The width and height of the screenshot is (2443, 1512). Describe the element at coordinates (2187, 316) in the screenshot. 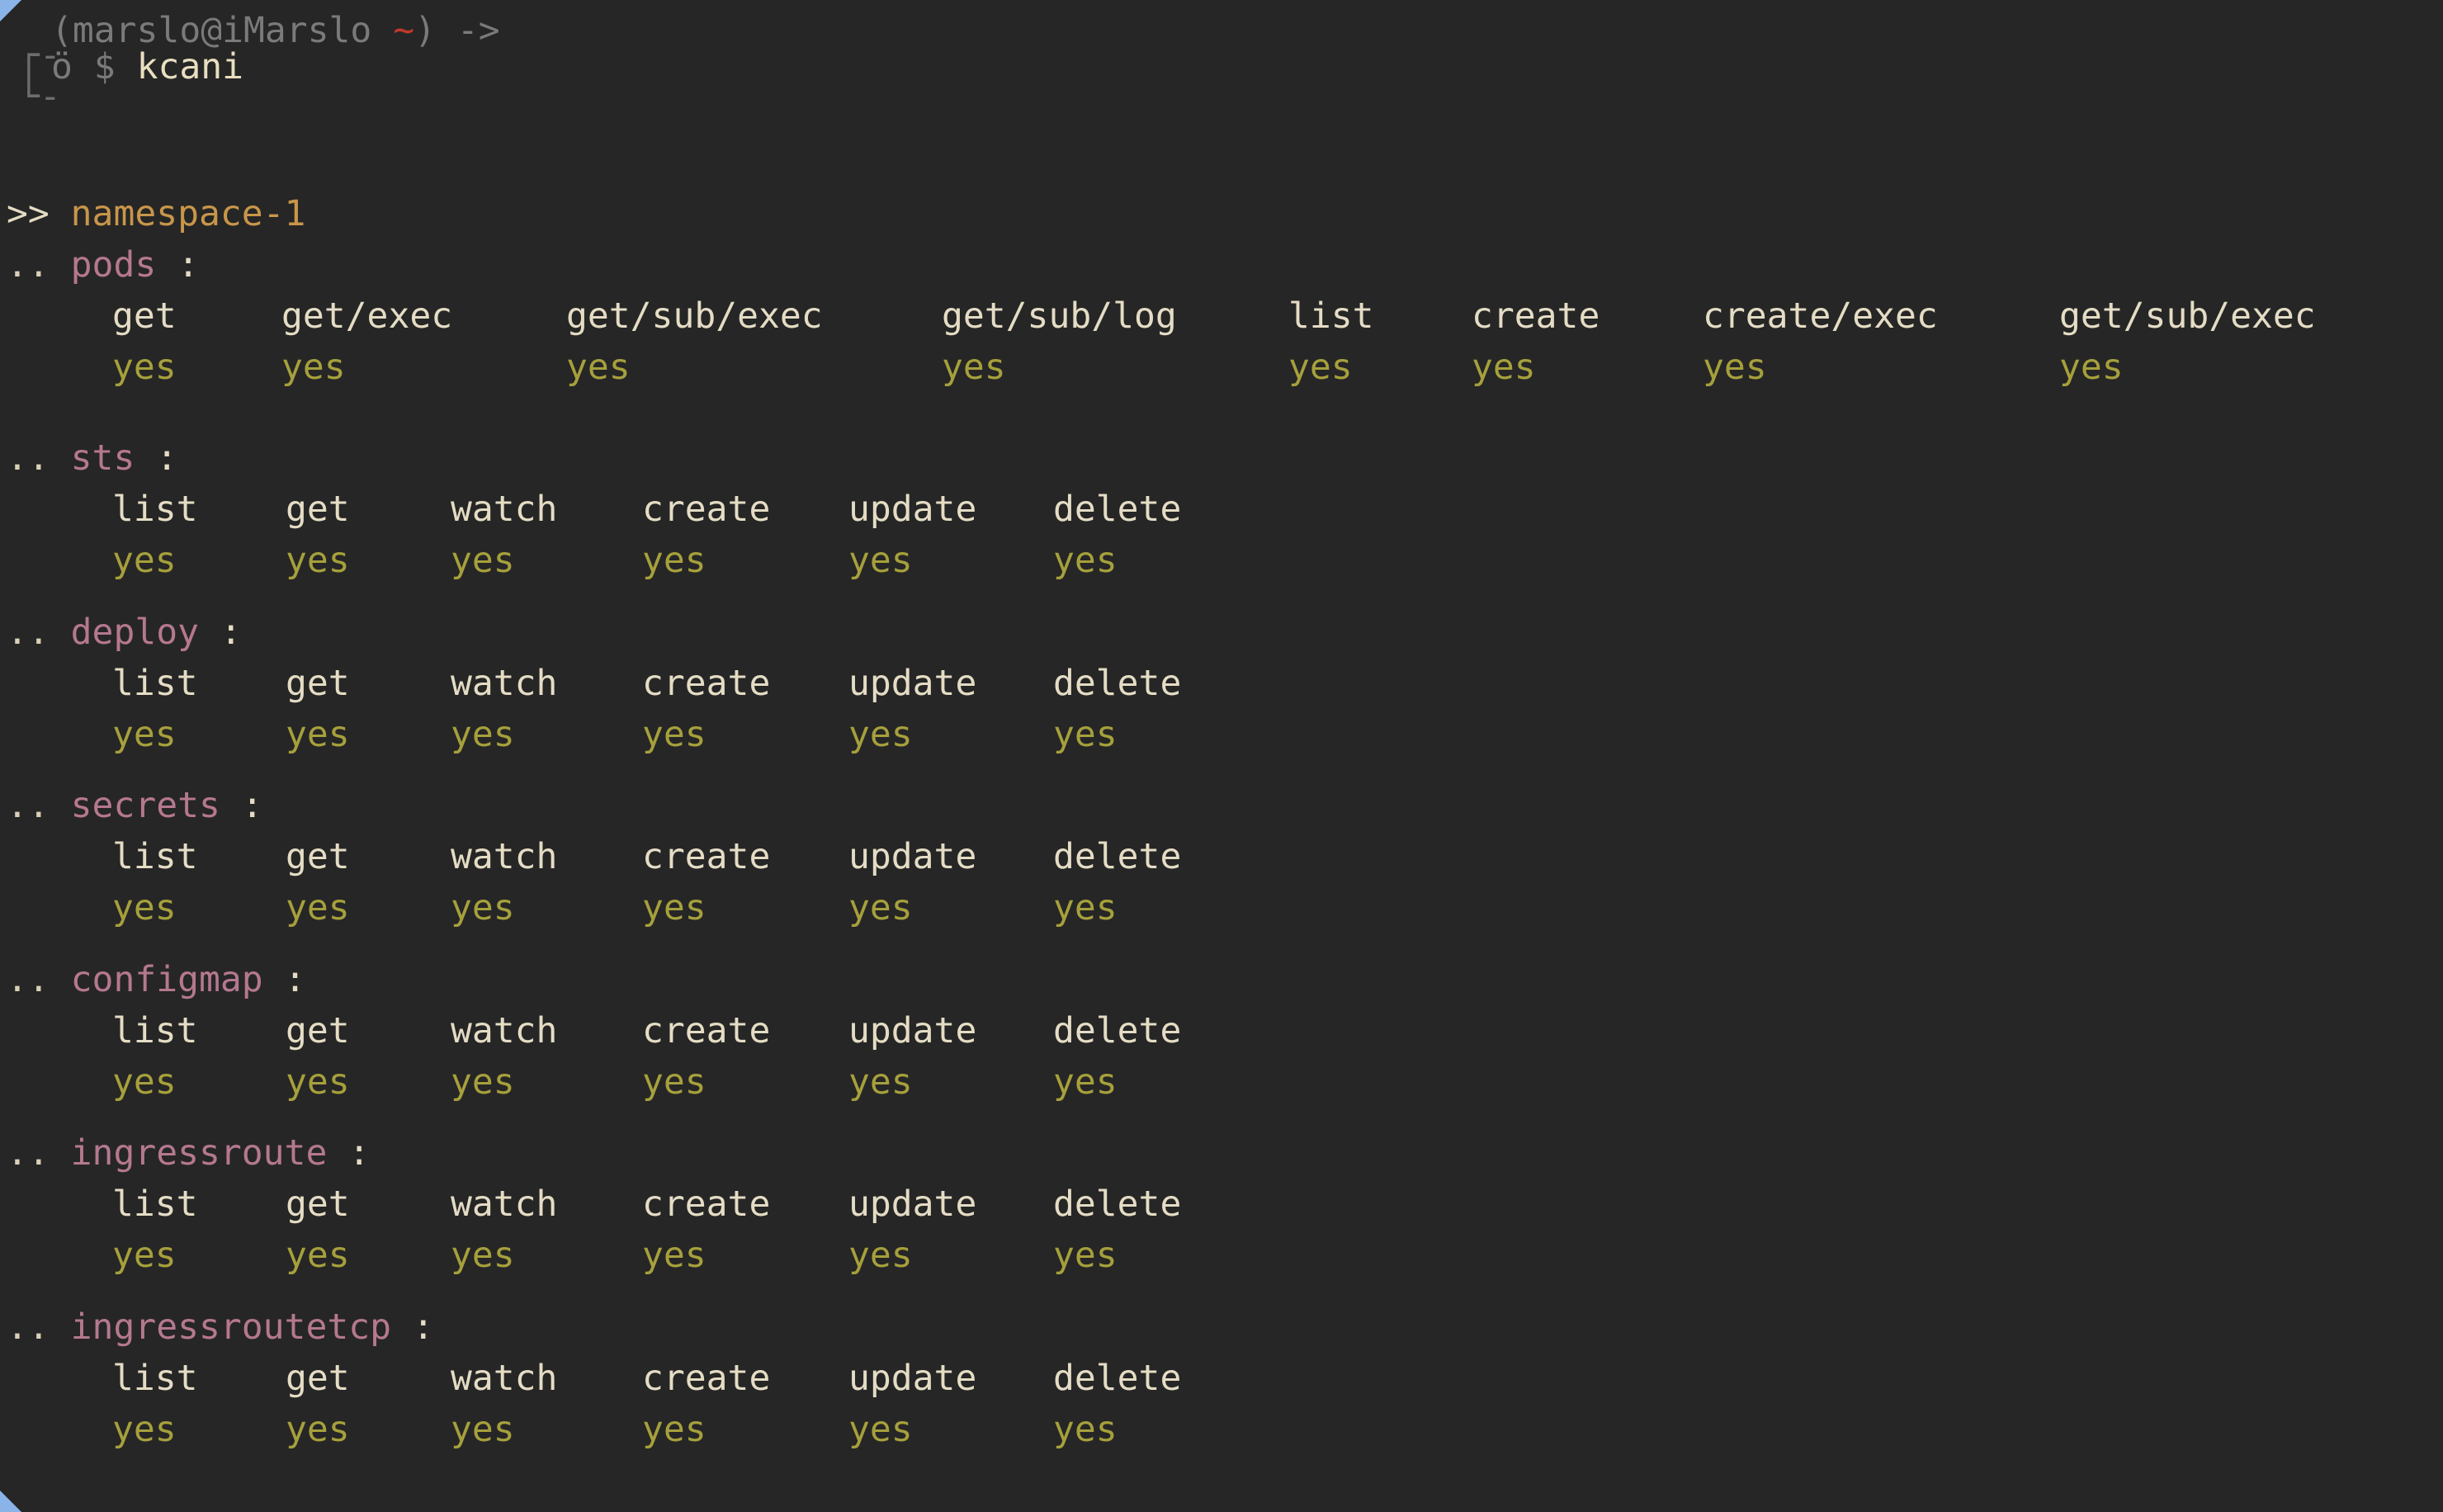

I see `verb-header-cell: get/sub/exec` at that location.